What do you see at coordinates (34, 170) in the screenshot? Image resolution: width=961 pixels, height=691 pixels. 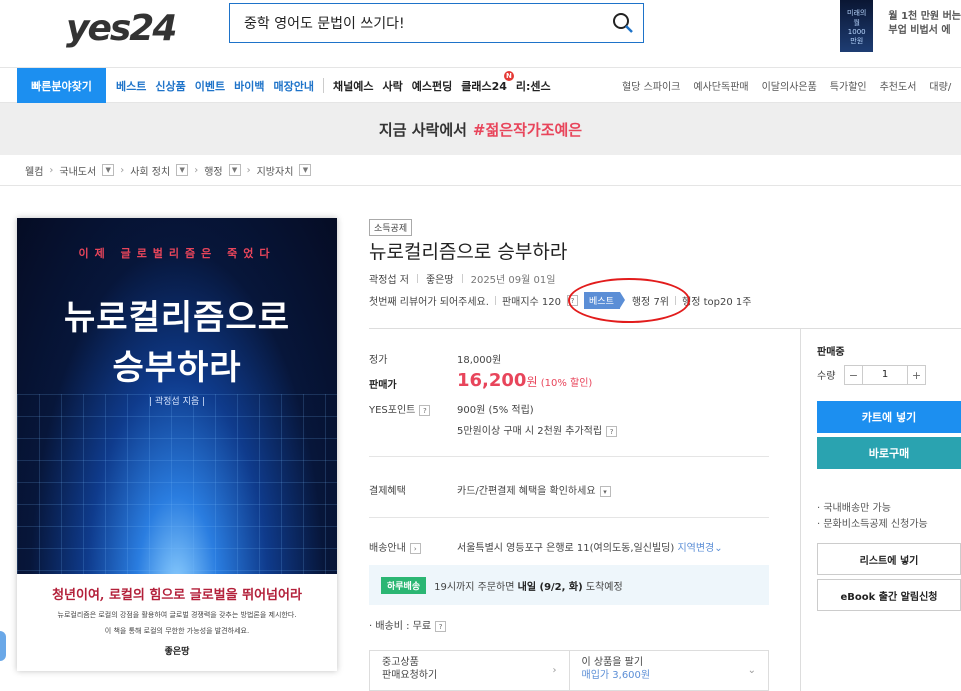 I see `breadcrumb-home: 웰컴` at bounding box center [34, 170].